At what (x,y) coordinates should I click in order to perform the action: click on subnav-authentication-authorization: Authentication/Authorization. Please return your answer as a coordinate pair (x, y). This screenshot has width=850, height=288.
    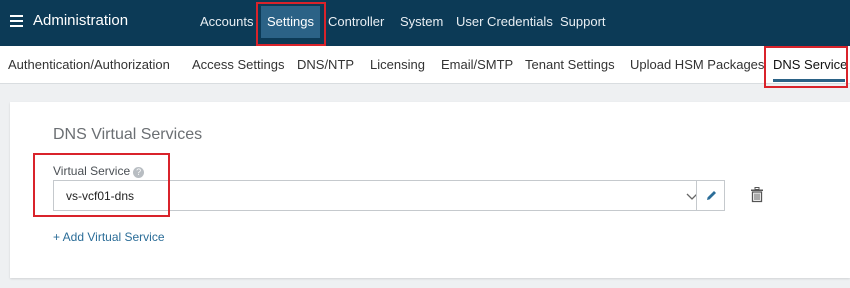
    Looking at the image, I should click on (89, 64).